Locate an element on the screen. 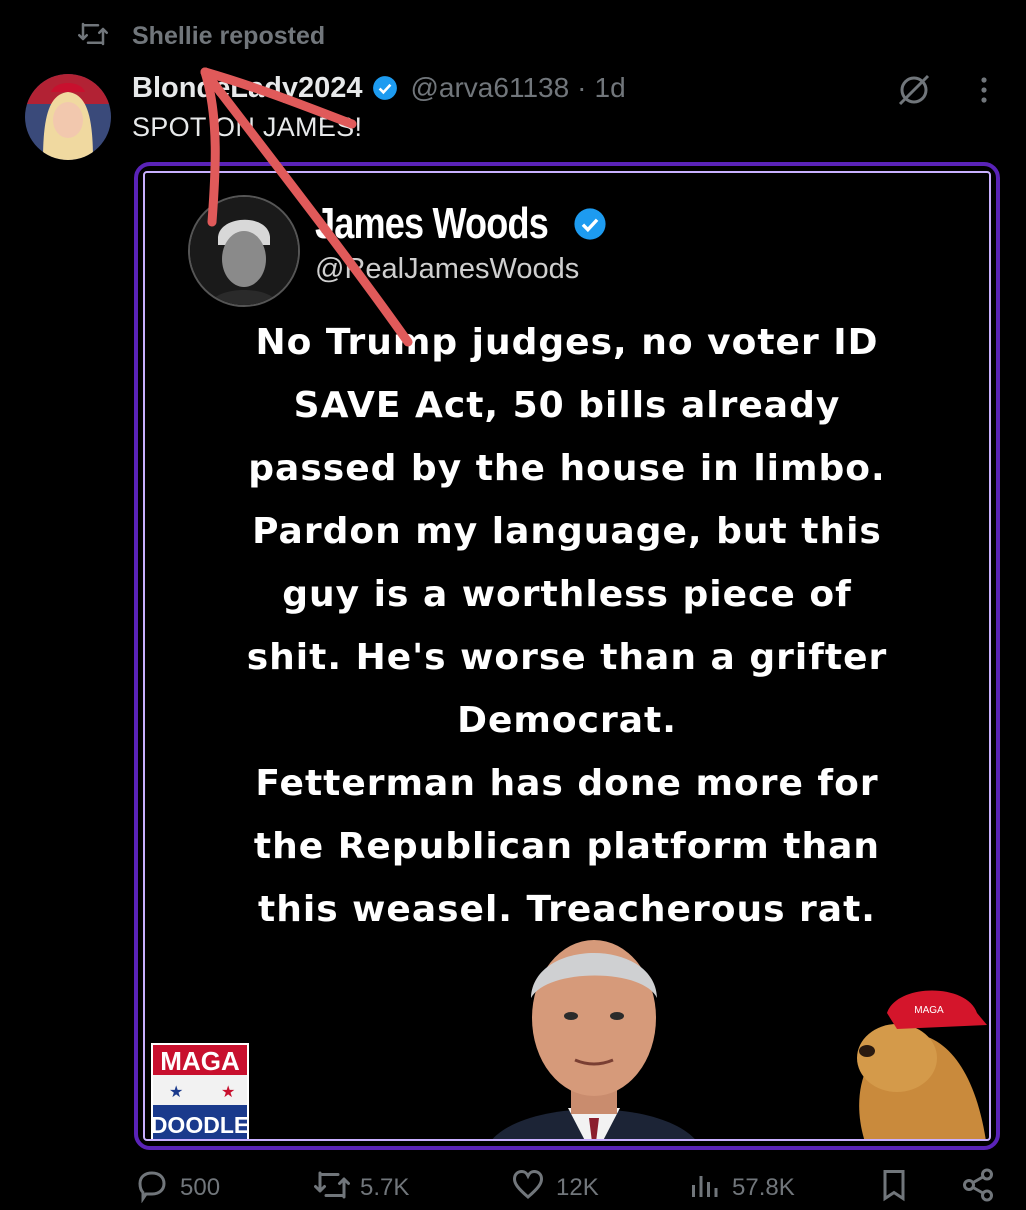  quote-line: No Trump judges, no voter ID is located at coordinates (567, 342).